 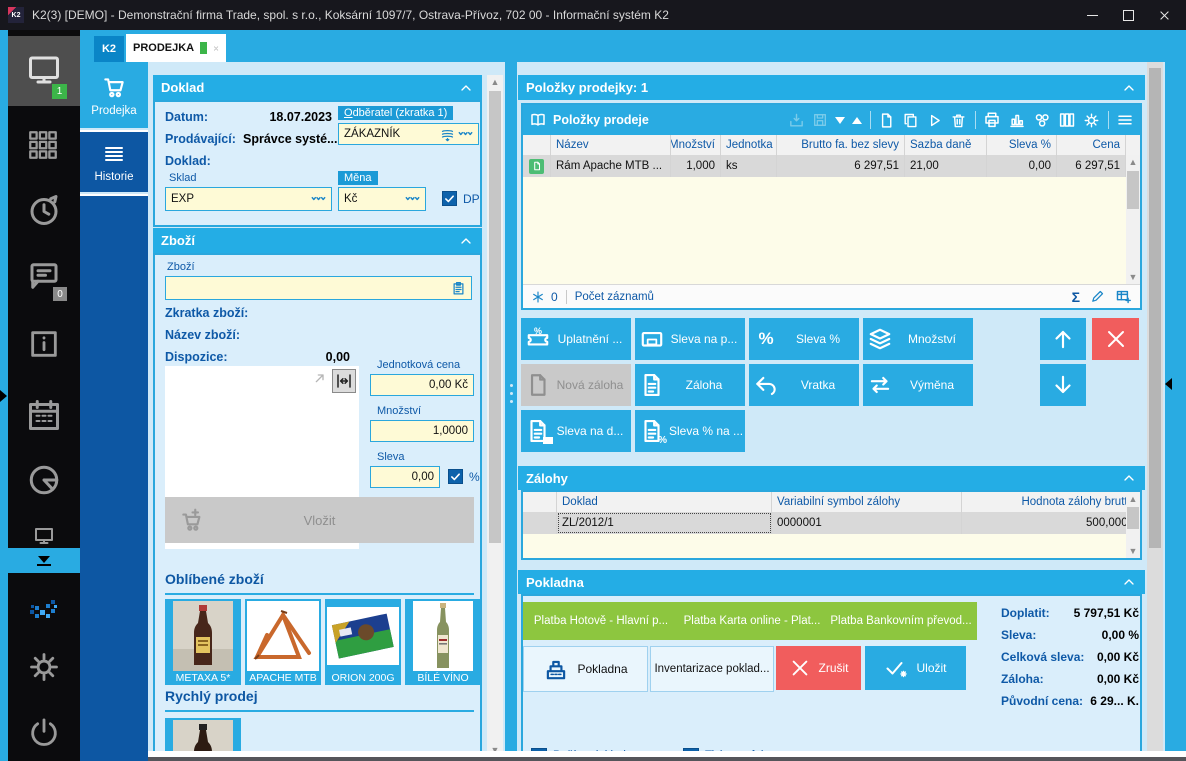 What do you see at coordinates (831, 582) in the screenshot?
I see `pokladna-panel-header: Pokladna` at bounding box center [831, 582].